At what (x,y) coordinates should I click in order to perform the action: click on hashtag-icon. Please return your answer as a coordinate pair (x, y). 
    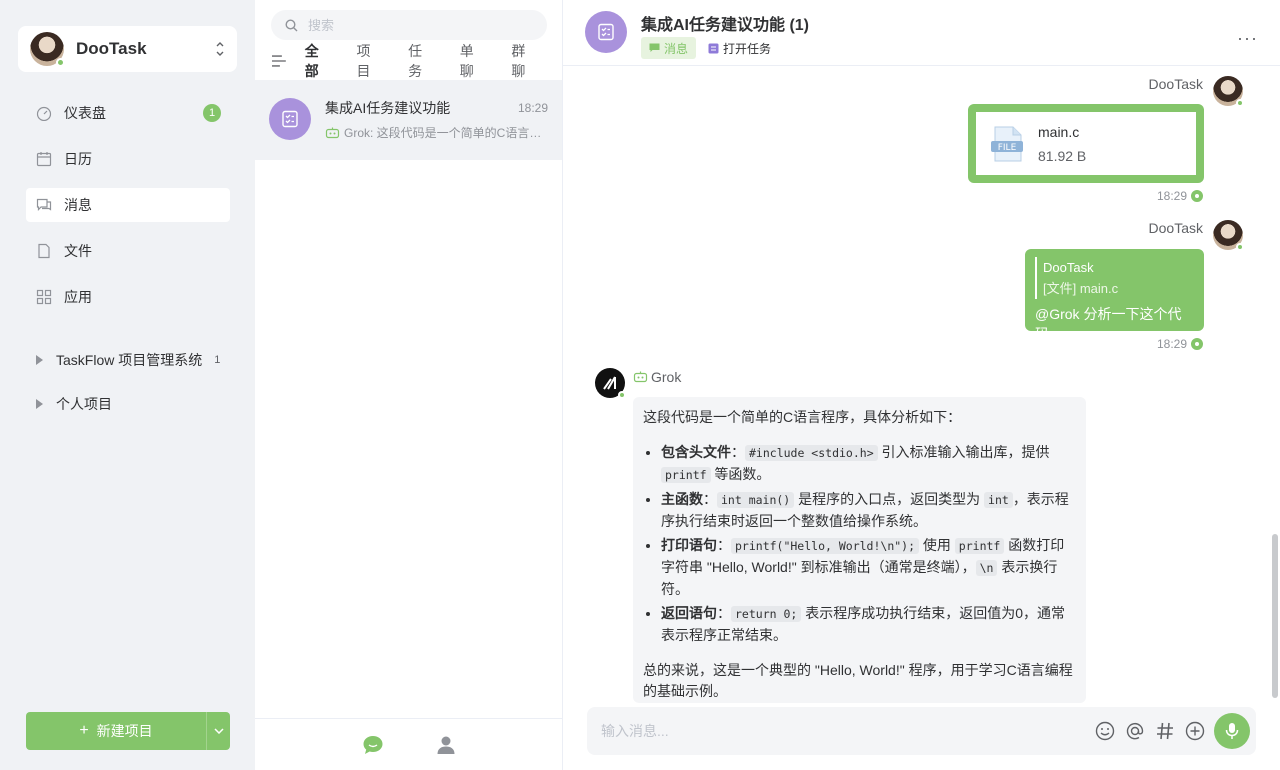
    Looking at the image, I should click on (1165, 731).